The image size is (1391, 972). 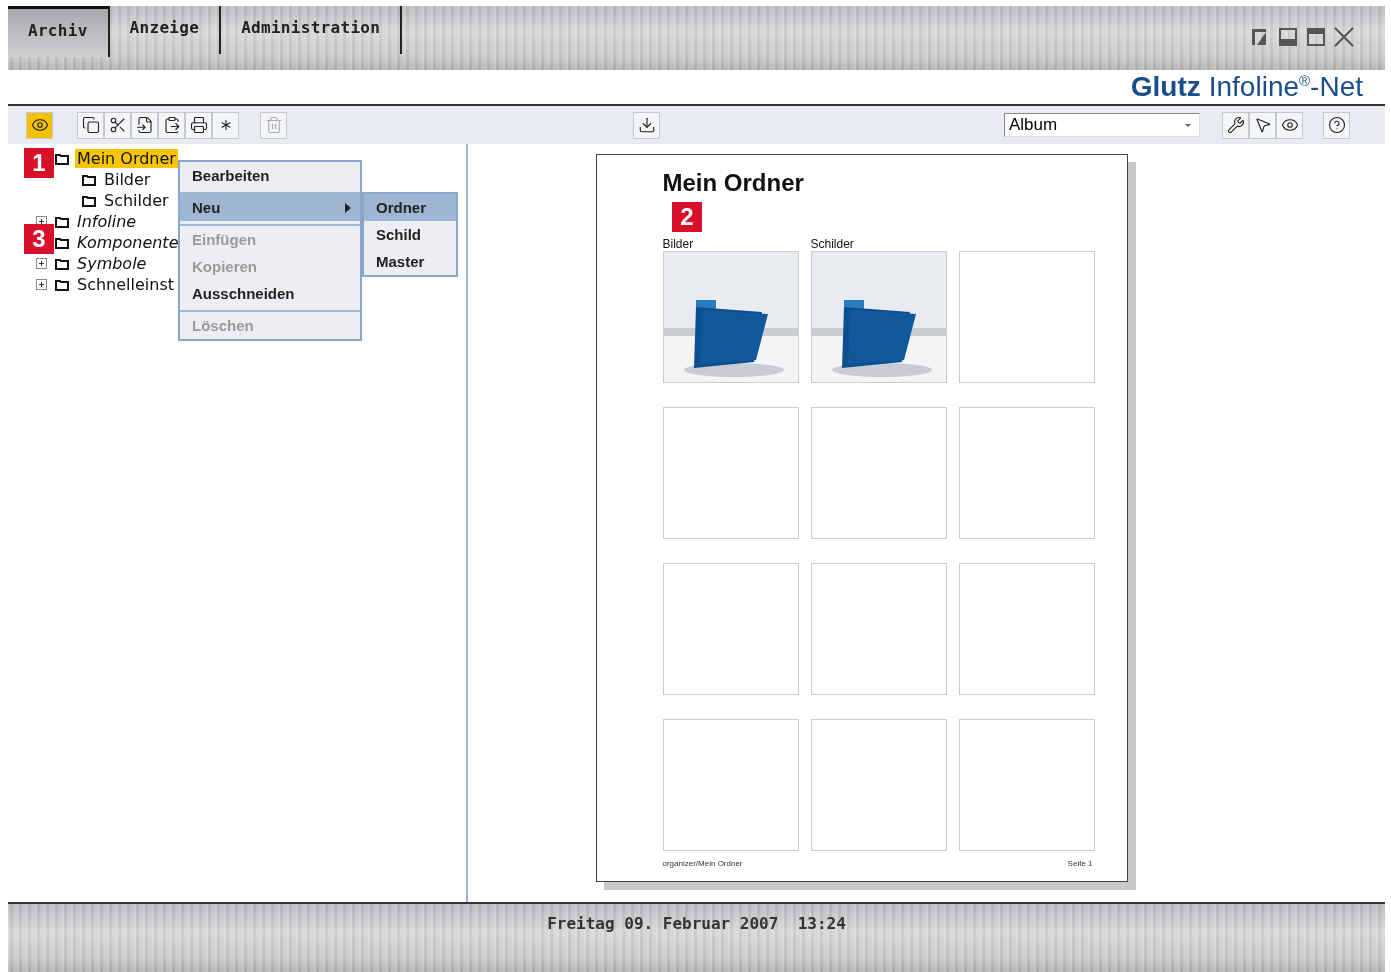 What do you see at coordinates (1080, 863) in the screenshot?
I see `page-number: Seite 1` at bounding box center [1080, 863].